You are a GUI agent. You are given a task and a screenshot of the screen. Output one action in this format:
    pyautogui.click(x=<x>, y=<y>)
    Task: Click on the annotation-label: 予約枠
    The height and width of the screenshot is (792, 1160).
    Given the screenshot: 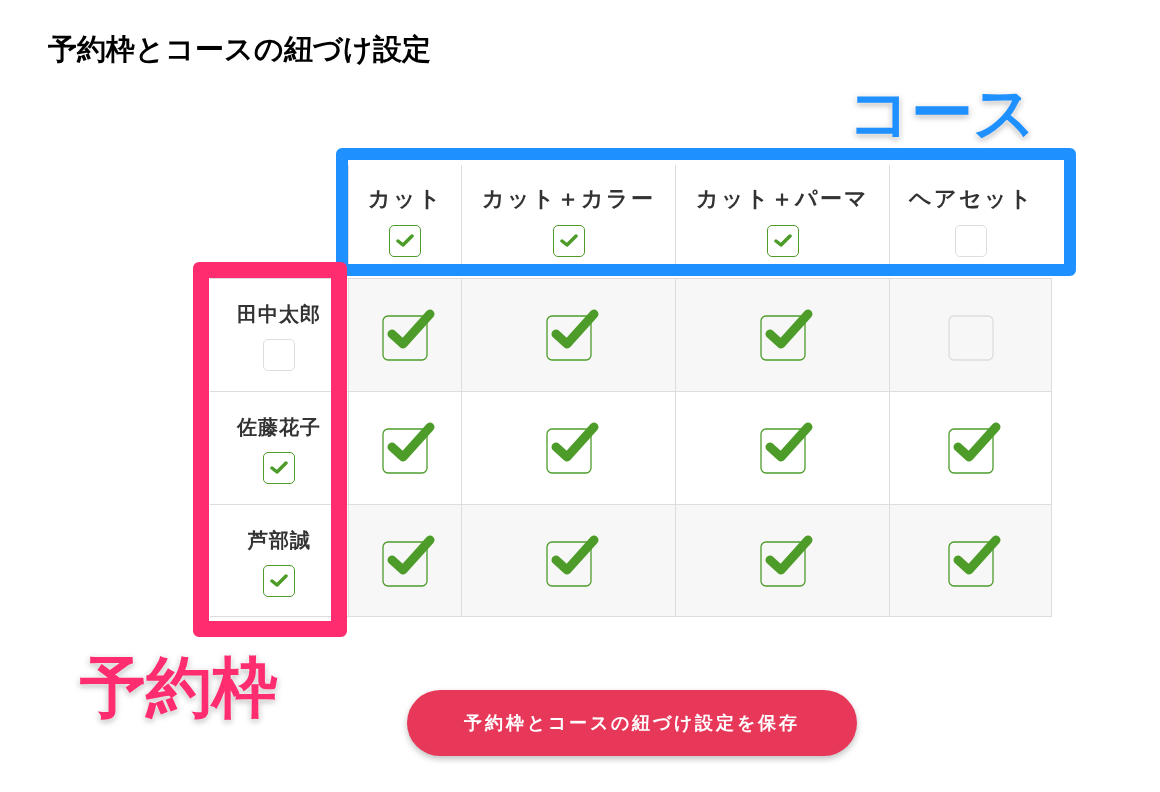 What is the action you would take?
    pyautogui.click(x=179, y=687)
    